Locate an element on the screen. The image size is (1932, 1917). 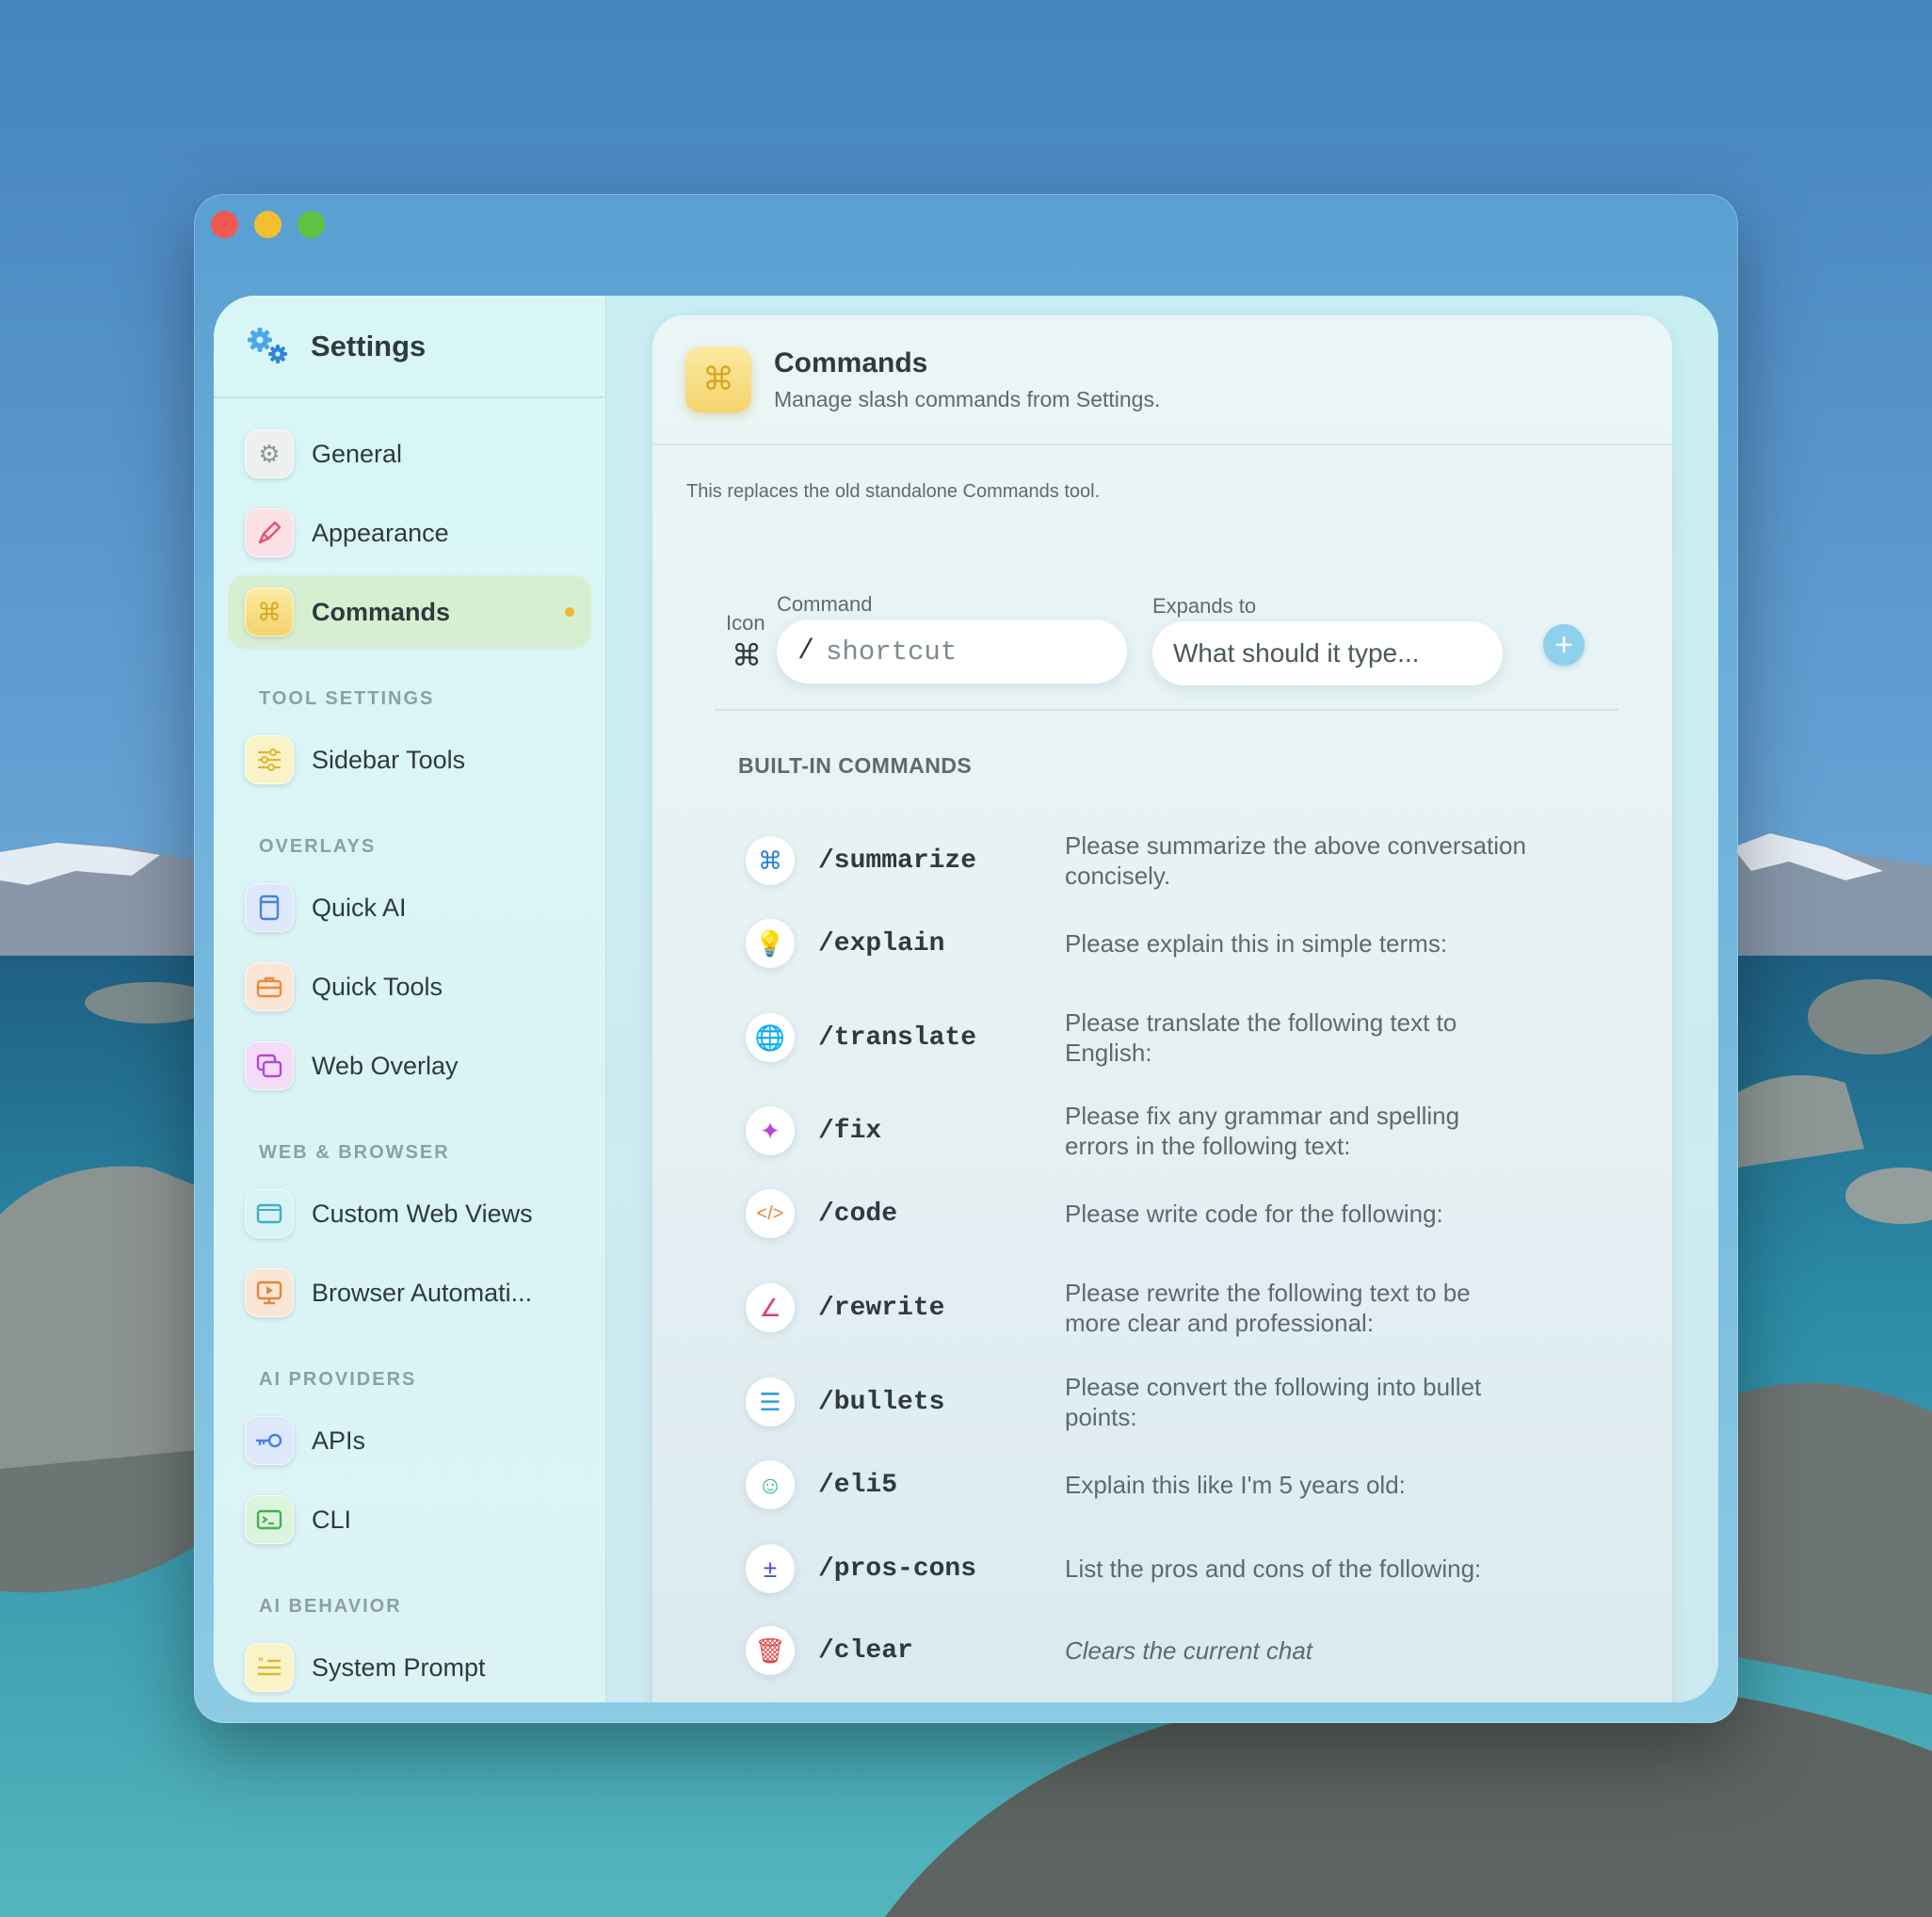
terminal-icon is located at coordinates (269, 1520).